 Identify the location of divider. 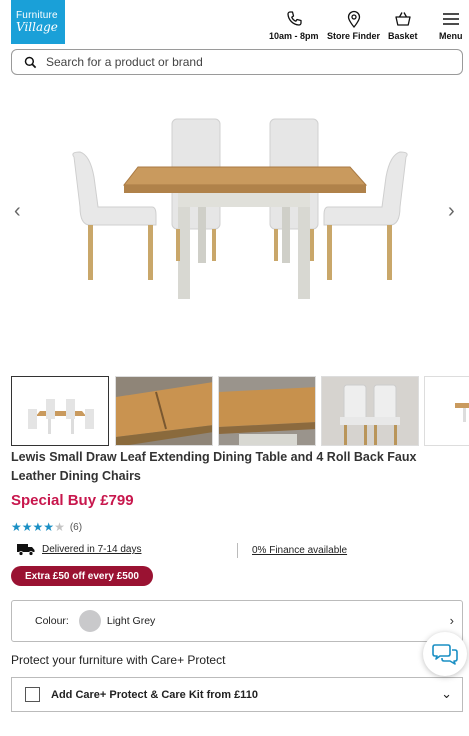
(237, 550).